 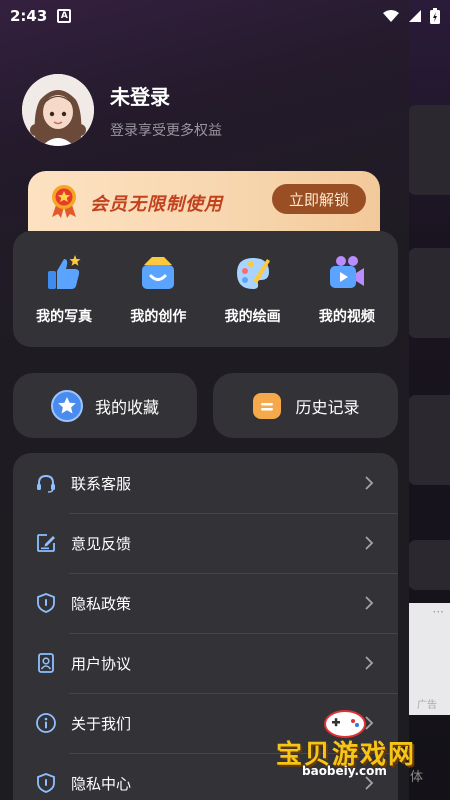 I want to click on history-button: 历史记录, so click(x=305, y=405).